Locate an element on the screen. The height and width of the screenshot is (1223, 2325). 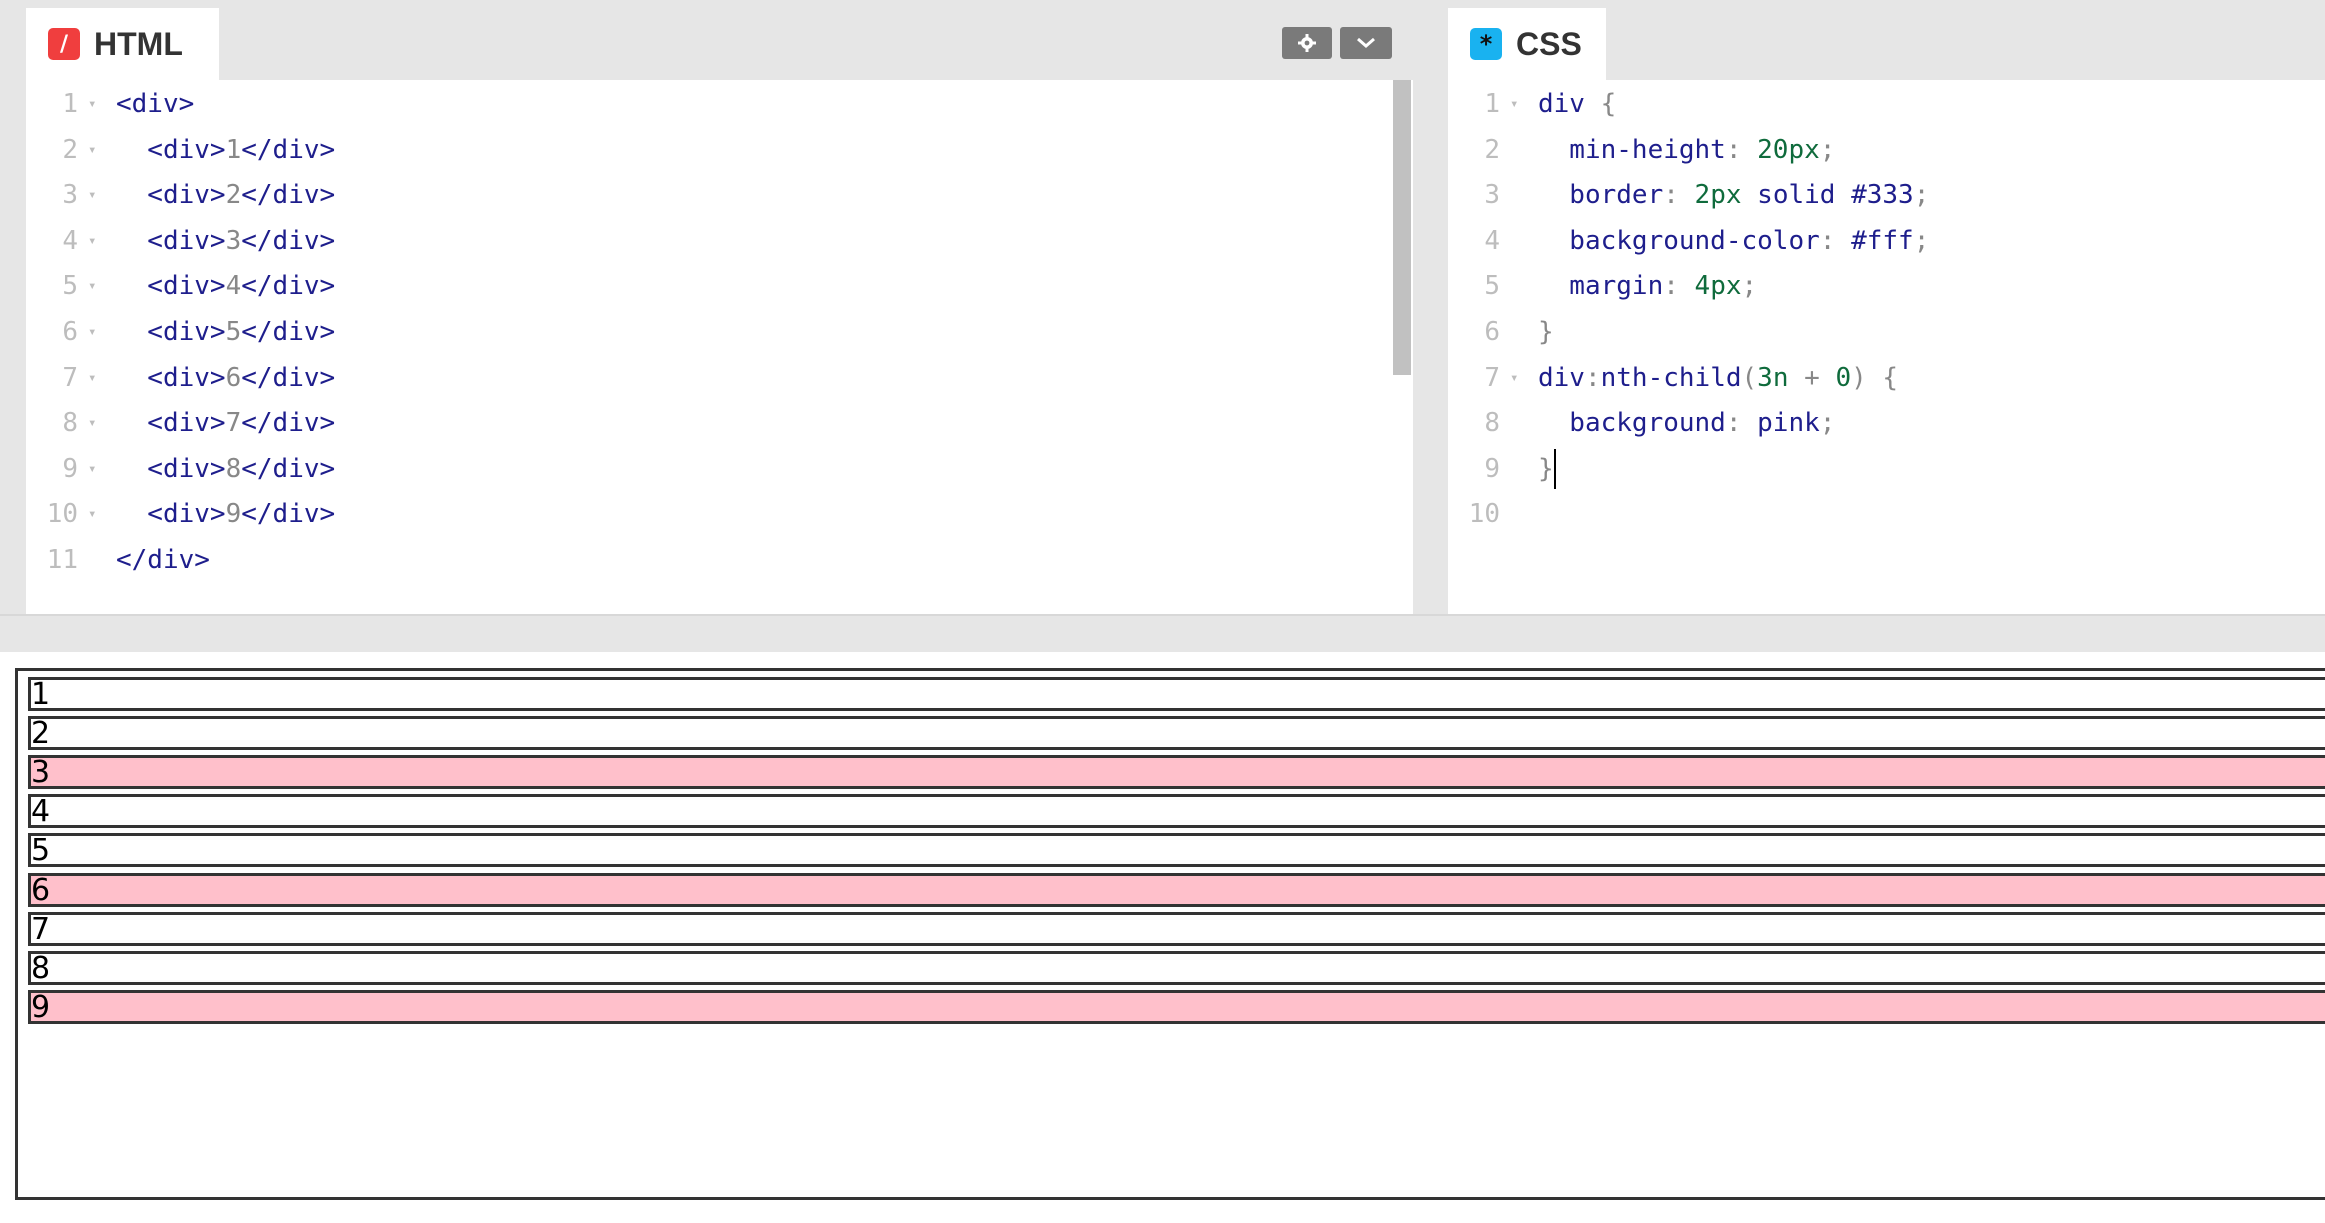
code-text: min-height: 20px; is located at coordinates (1686, 150).